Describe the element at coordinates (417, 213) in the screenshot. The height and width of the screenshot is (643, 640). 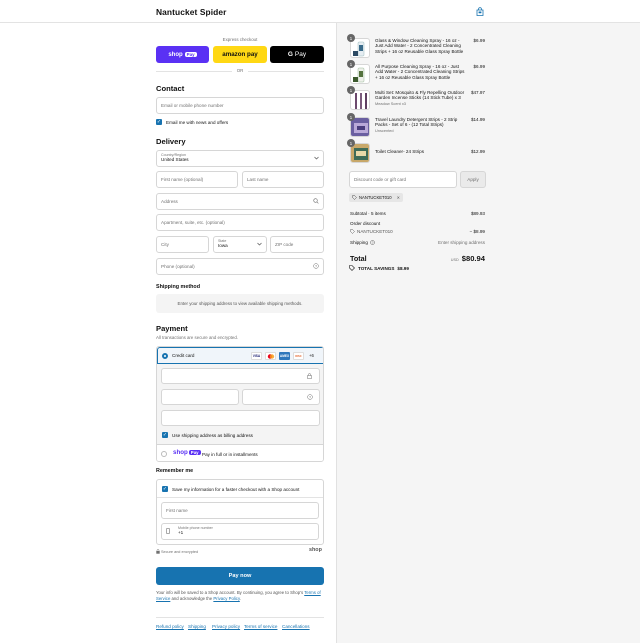
I see `subtotal-row: Subtotal · 5 items $89.93` at that location.